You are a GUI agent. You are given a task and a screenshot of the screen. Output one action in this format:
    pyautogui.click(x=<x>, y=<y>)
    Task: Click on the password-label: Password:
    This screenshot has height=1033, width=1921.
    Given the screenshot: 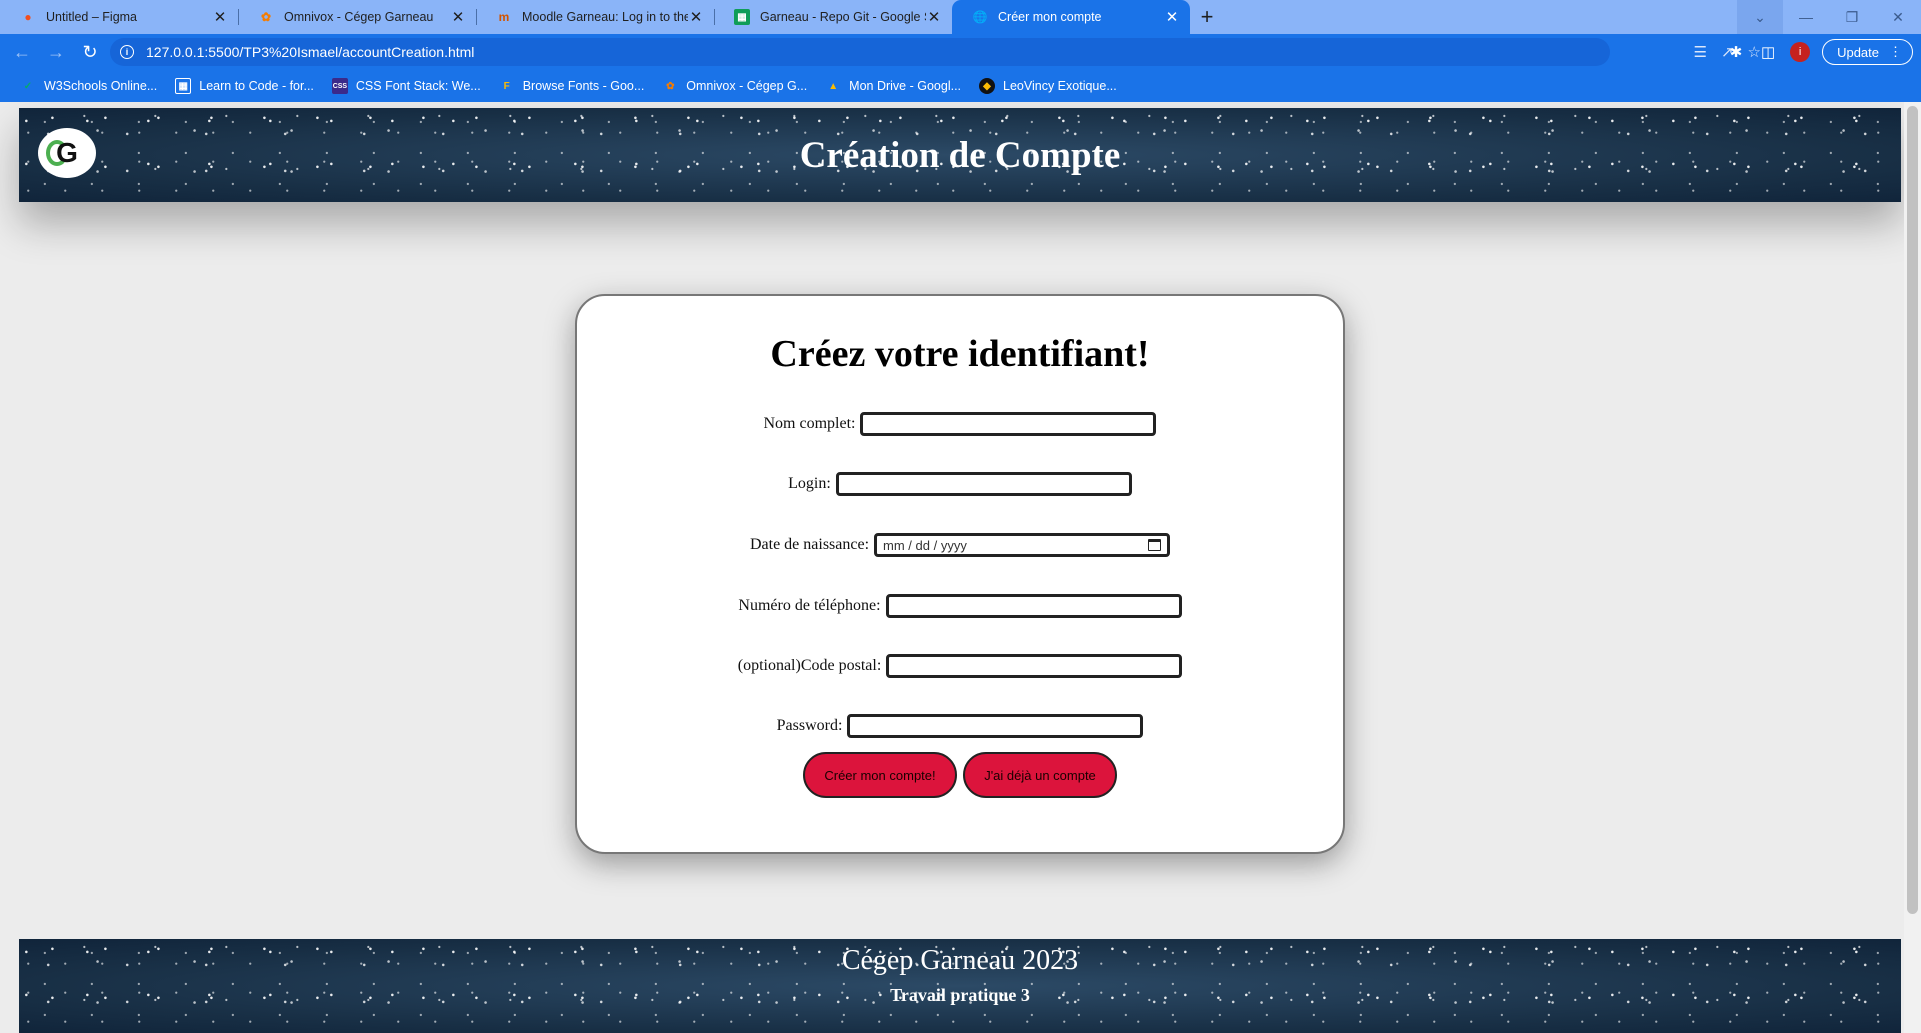 What is the action you would take?
    pyautogui.click(x=809, y=725)
    